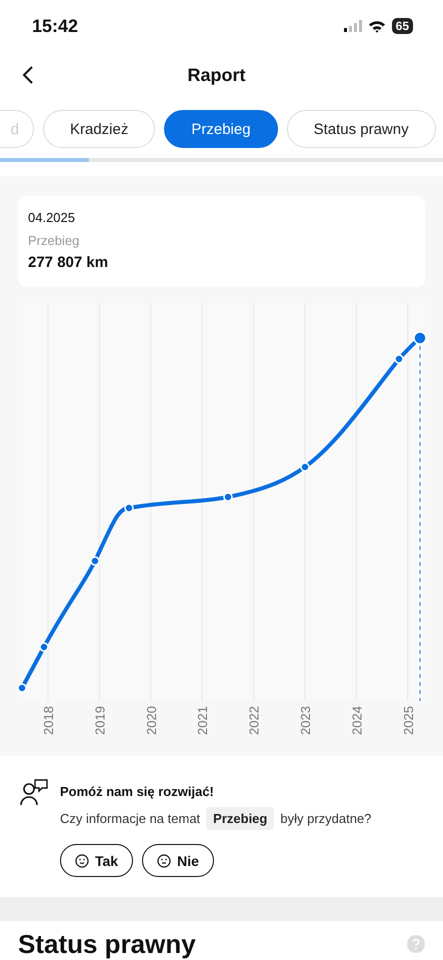 The height and width of the screenshot is (960, 443). Describe the element at coordinates (240, 818) in the screenshot. I see `topic-tag: Przebieg` at that location.